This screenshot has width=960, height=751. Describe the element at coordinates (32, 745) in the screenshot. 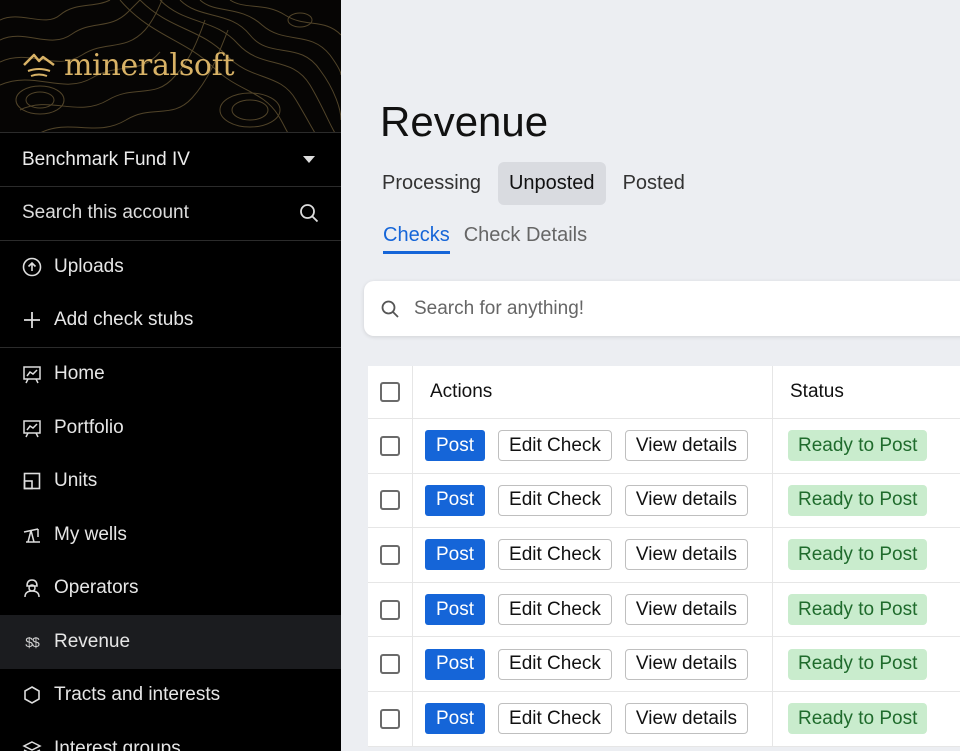

I see `layers-icon` at that location.